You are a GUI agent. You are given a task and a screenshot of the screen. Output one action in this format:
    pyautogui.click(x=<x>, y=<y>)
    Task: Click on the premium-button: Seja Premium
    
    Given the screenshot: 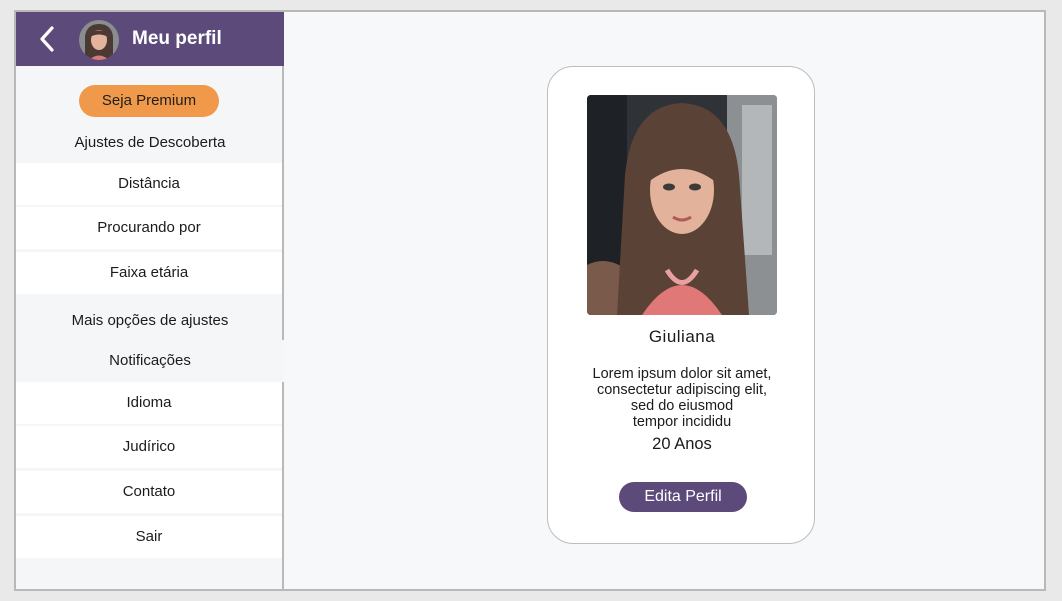 What is the action you would take?
    pyautogui.click(x=149, y=101)
    